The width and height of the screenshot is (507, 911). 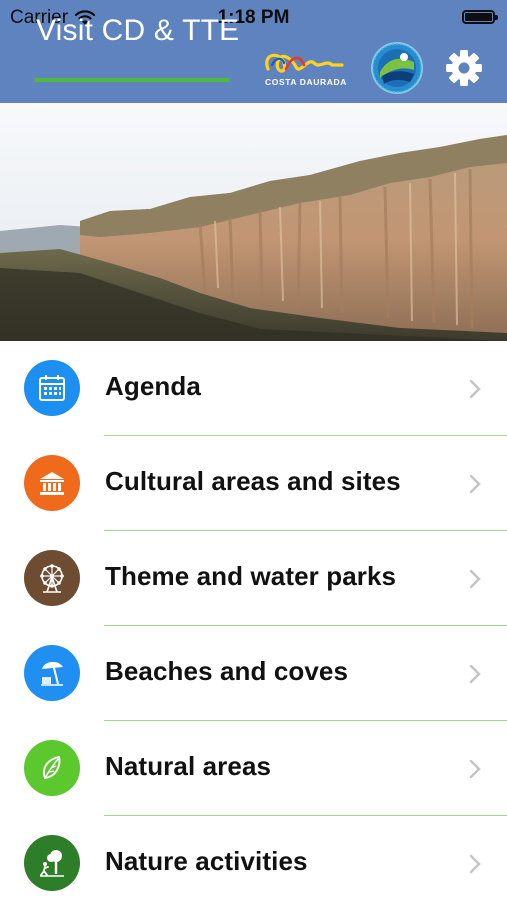 What do you see at coordinates (251, 576) in the screenshot?
I see `menu-item-label: Theme and water parks` at bounding box center [251, 576].